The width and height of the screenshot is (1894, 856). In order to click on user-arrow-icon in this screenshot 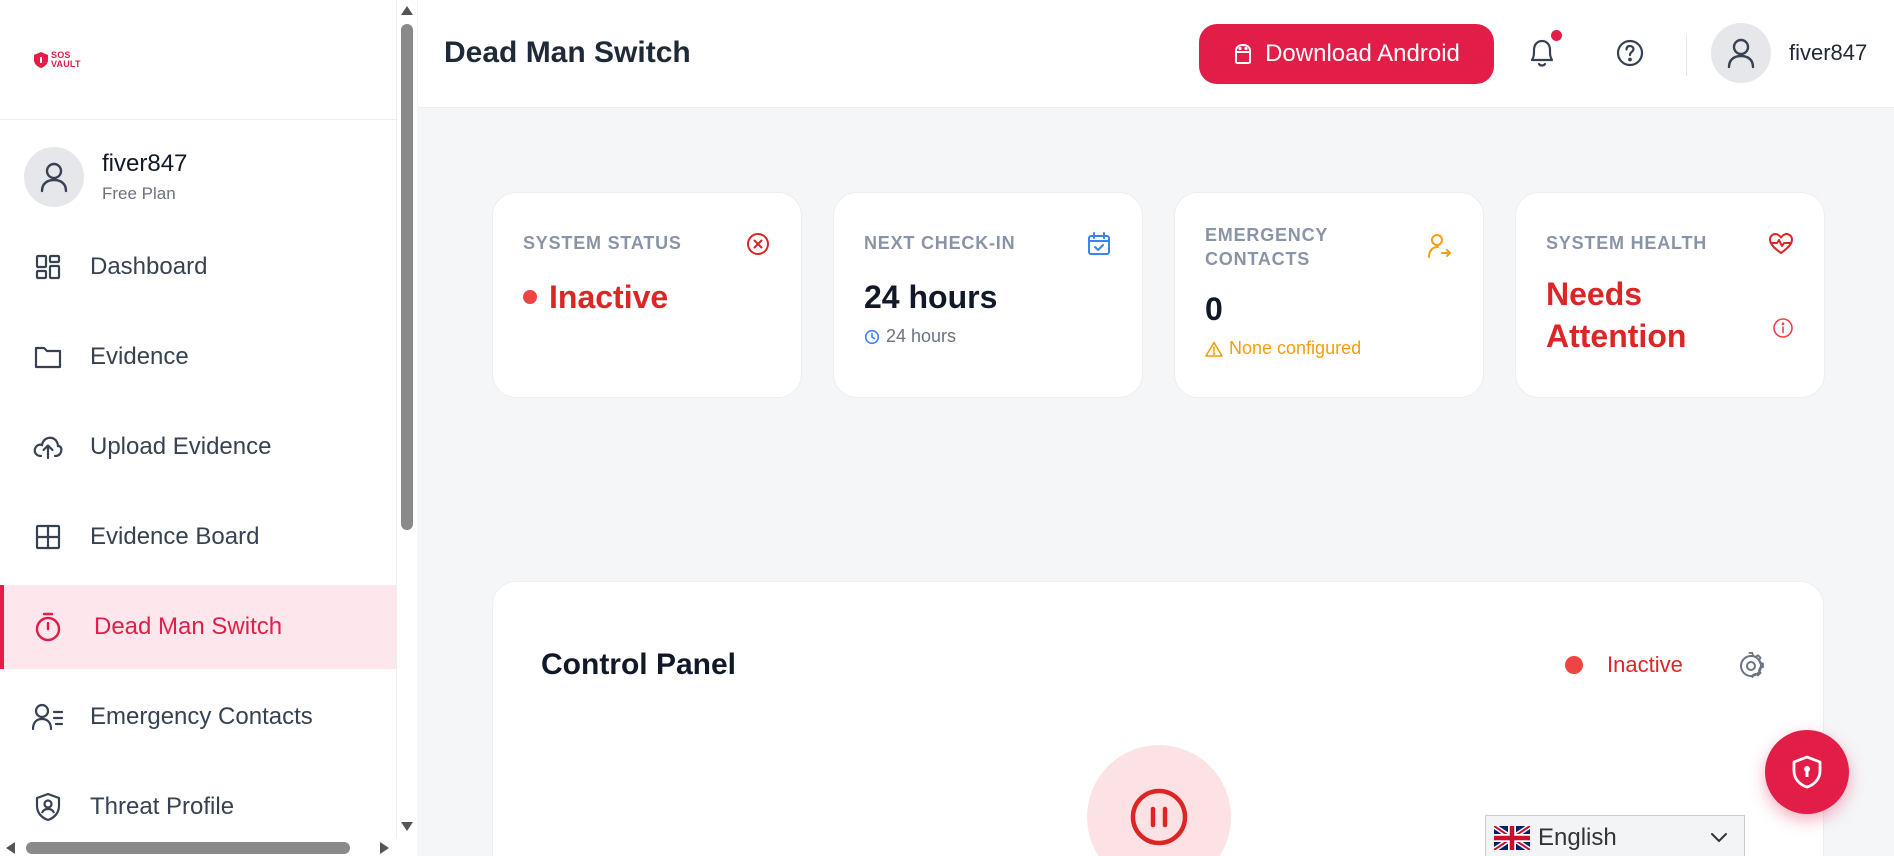, I will do `click(1439, 246)`.